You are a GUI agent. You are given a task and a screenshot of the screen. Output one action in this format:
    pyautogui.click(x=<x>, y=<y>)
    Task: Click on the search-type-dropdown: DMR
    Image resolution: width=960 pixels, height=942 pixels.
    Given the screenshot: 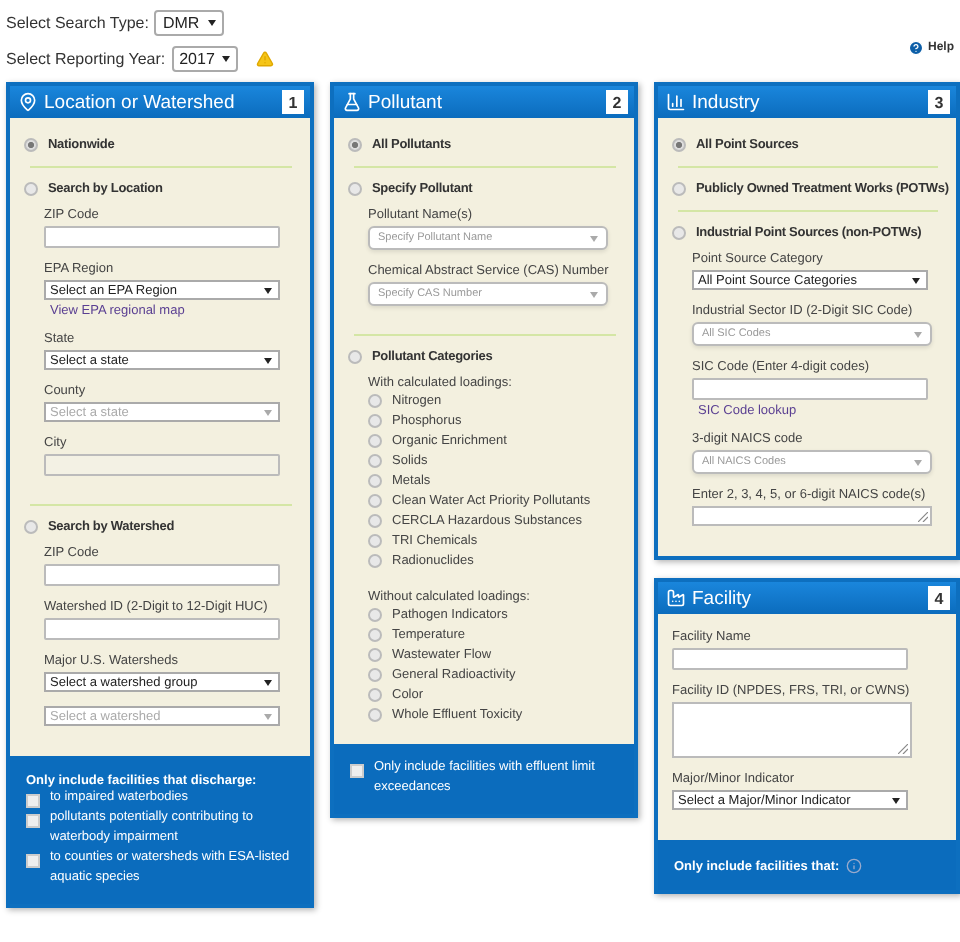 What is the action you would take?
    pyautogui.click(x=189, y=23)
    